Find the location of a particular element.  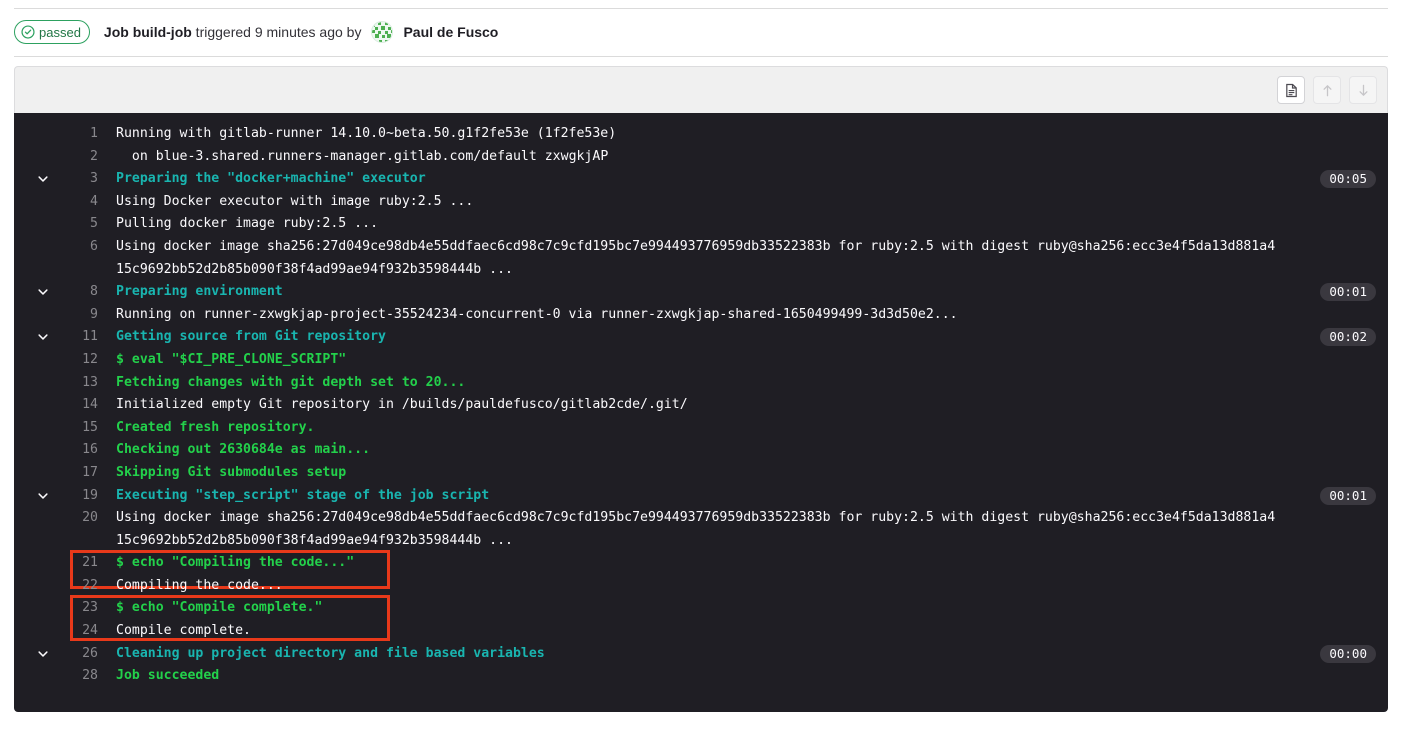

log-line-number: 19 is located at coordinates (90, 495).